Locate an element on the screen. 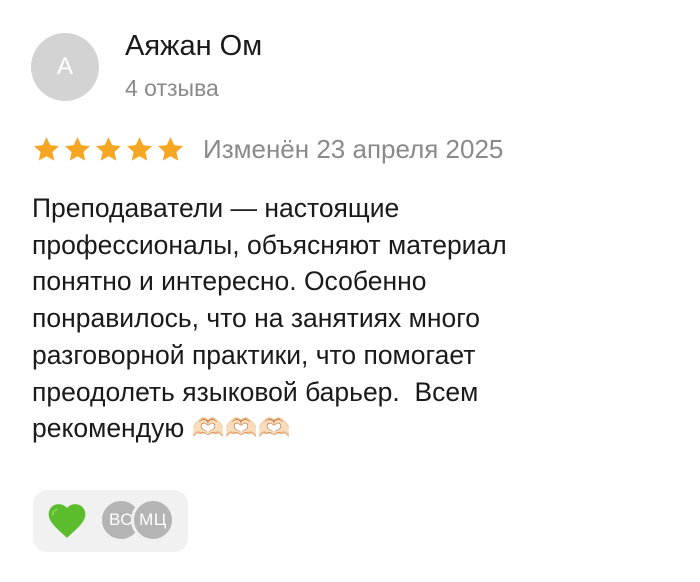 The width and height of the screenshot is (700, 582). star-rating is located at coordinates (108, 149).